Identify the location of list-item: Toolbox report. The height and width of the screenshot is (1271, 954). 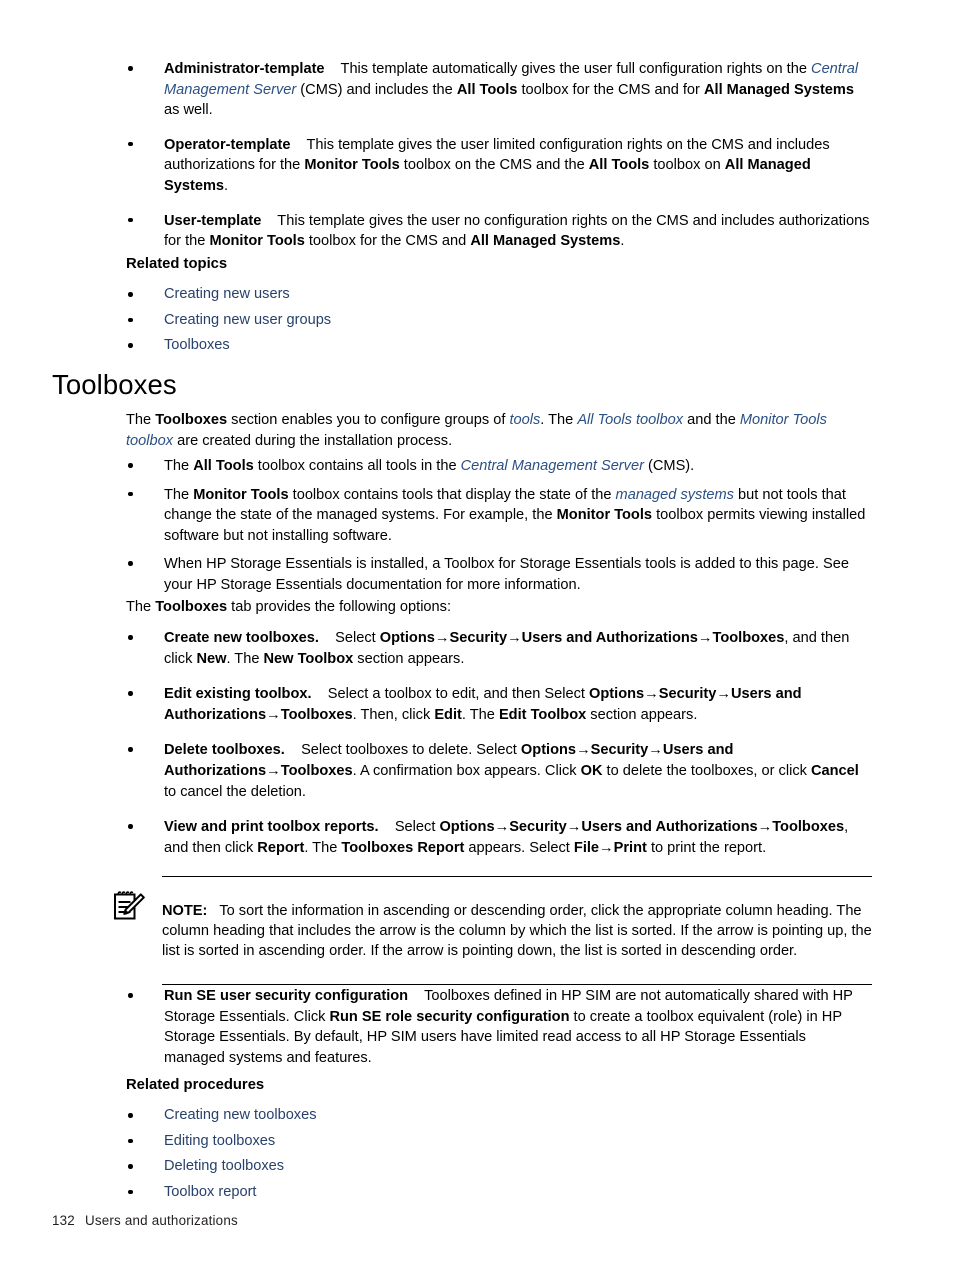
(499, 1193).